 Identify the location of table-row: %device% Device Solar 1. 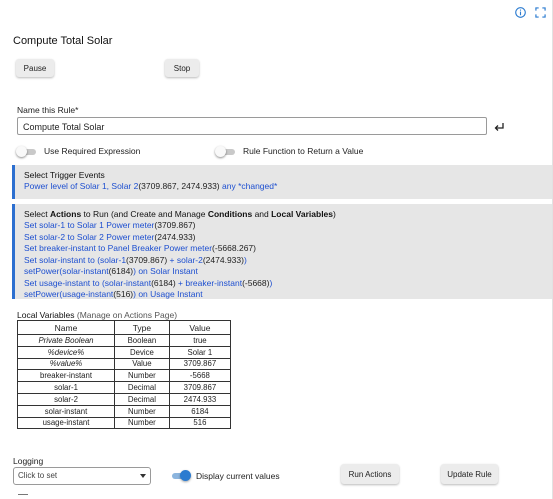
(124, 352).